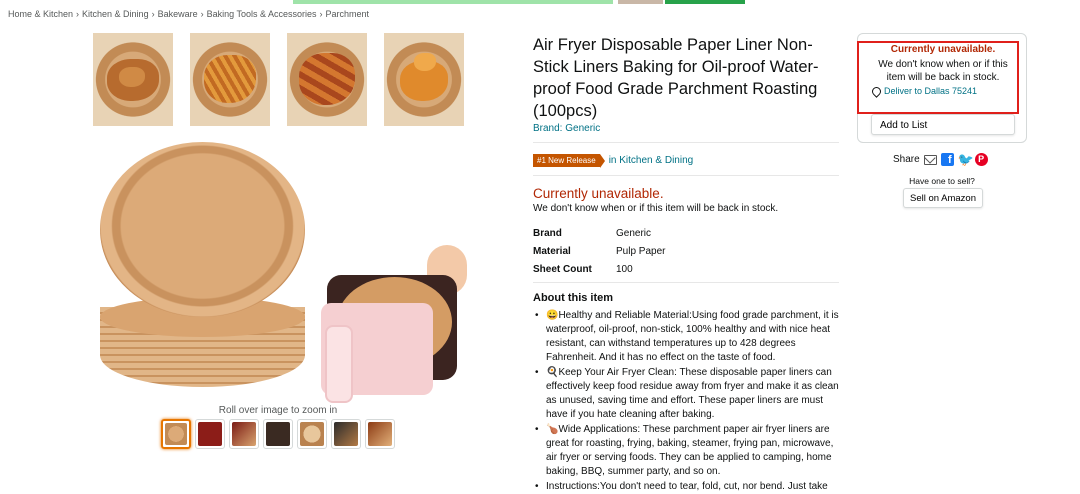 Image resolution: width=1080 pixels, height=494 pixels. I want to click on deliver-to-label: Deliver to Dallas 75241, so click(931, 91).